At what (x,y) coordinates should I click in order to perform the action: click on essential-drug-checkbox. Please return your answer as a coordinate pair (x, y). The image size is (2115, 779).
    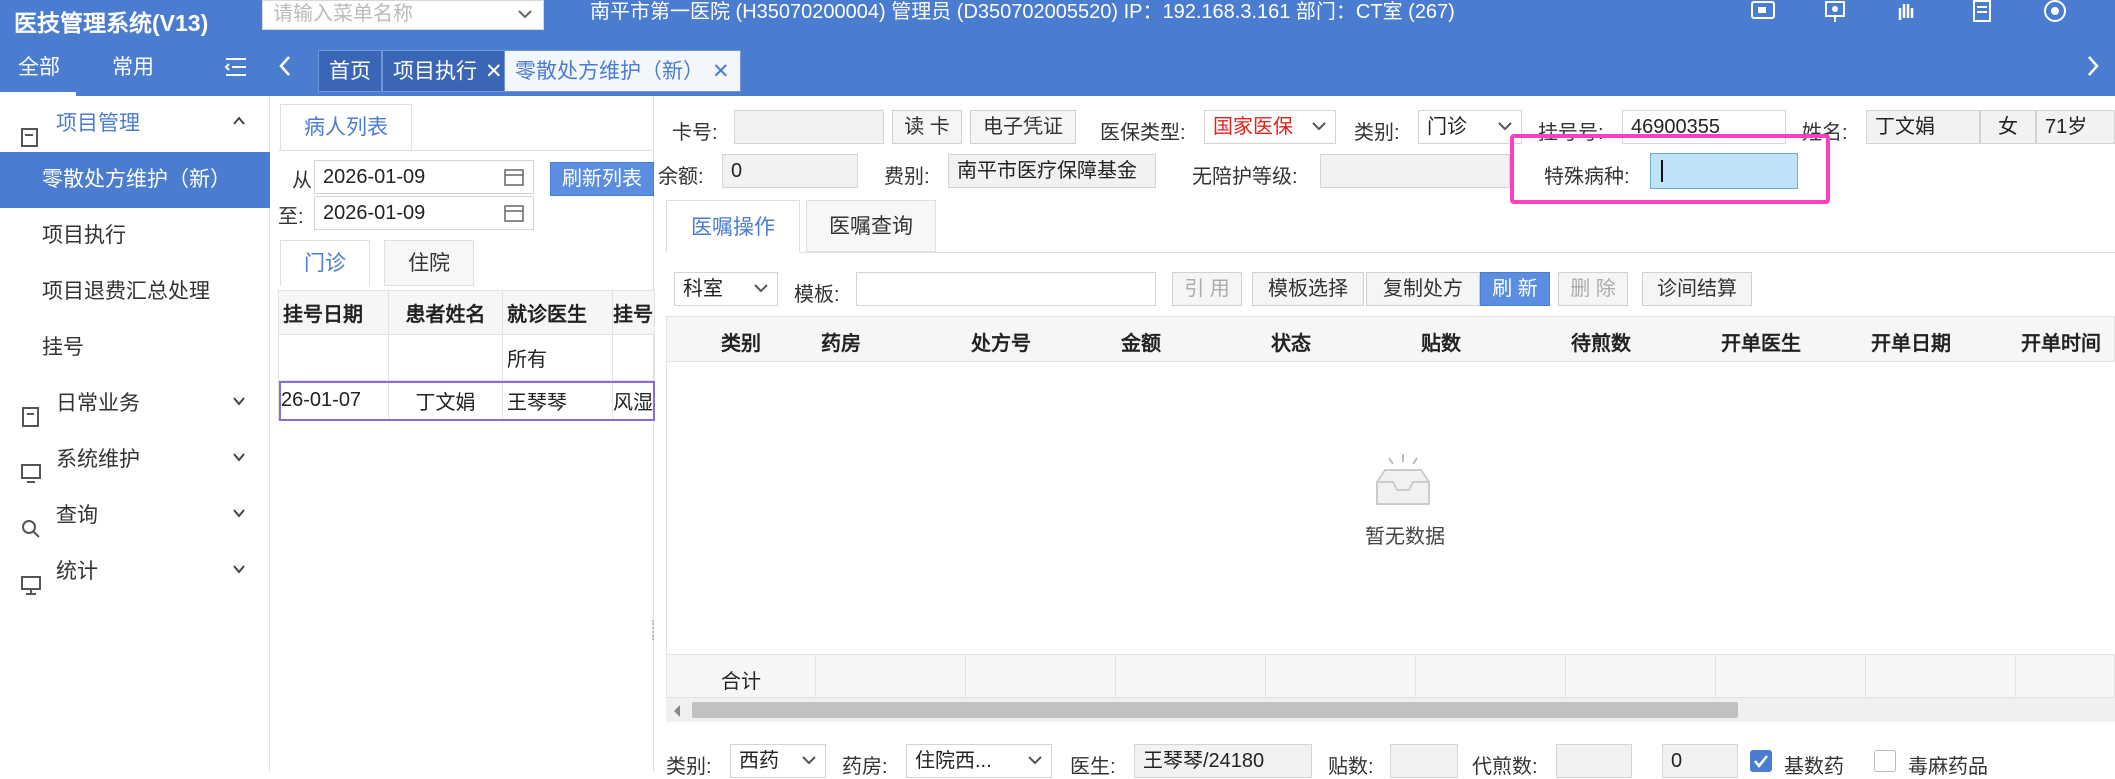
    Looking at the image, I should click on (1761, 761).